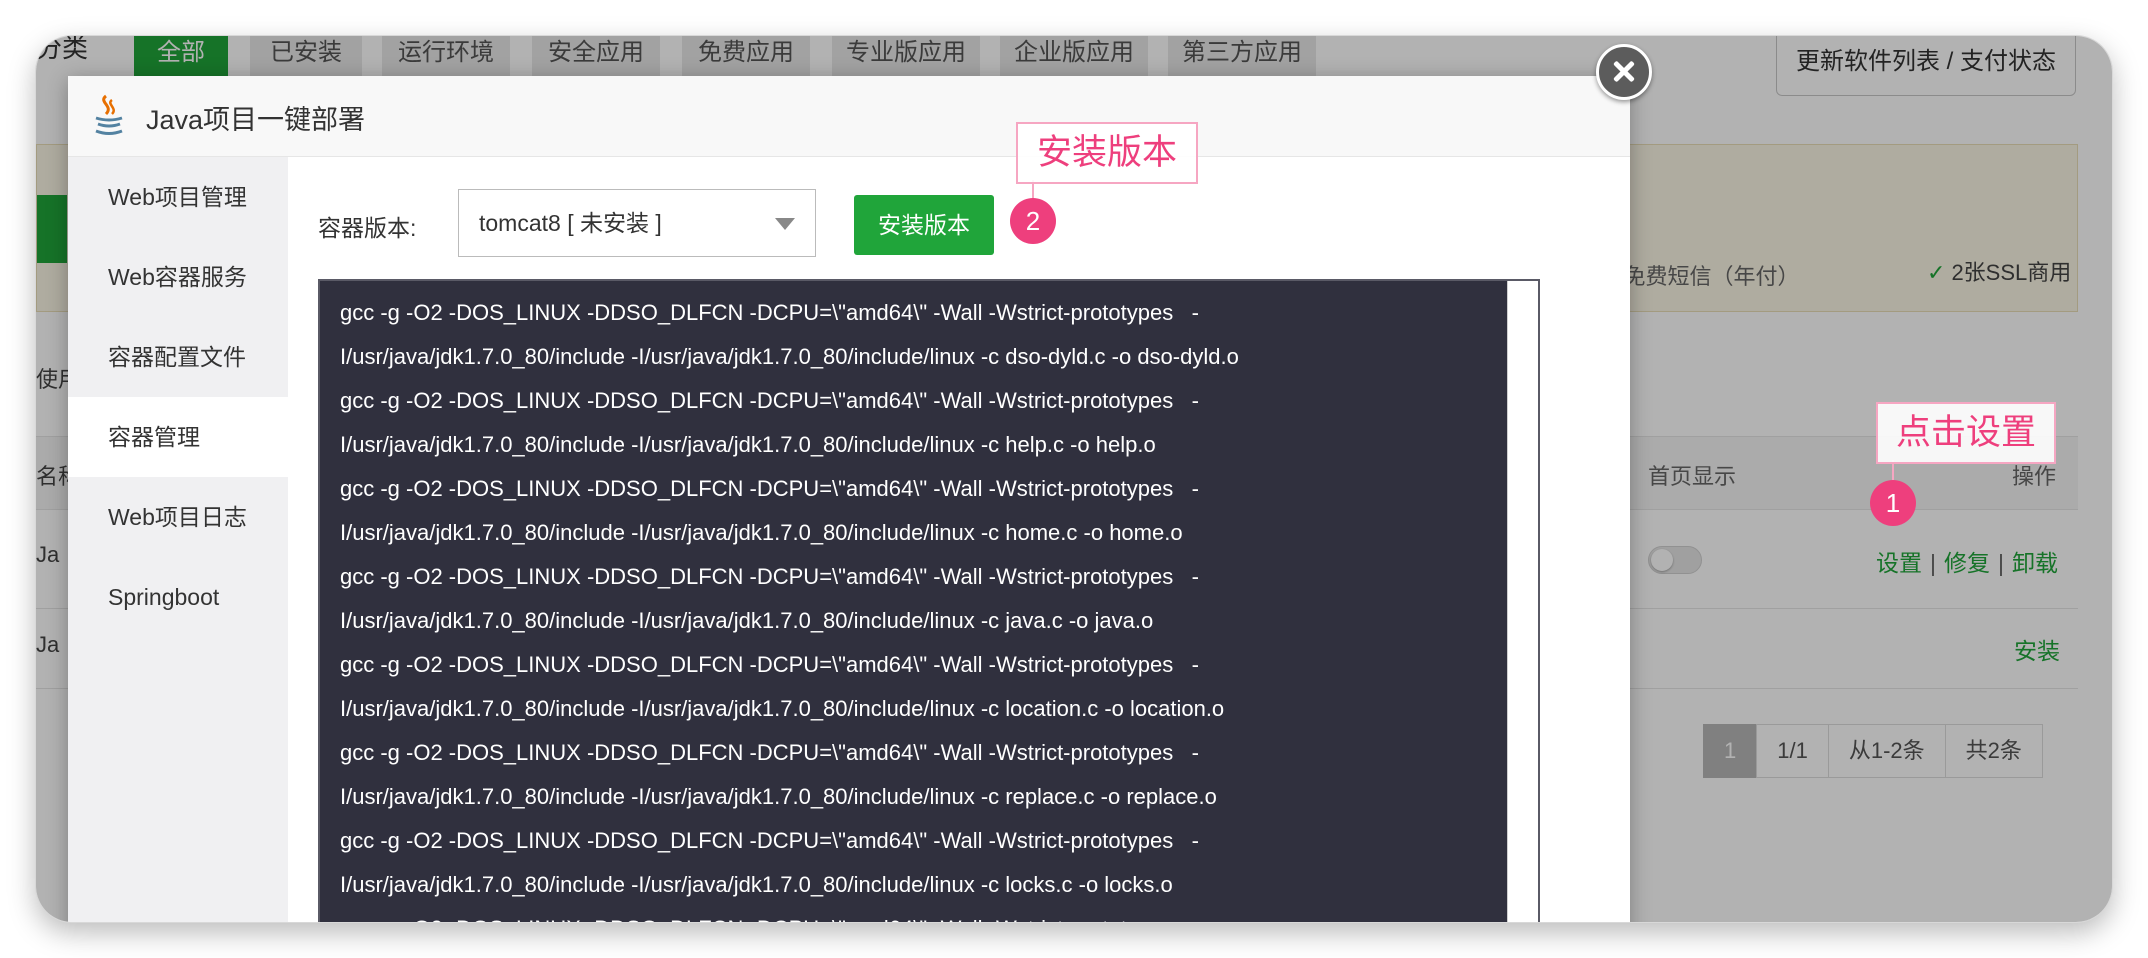 The image size is (2148, 958). Describe the element at coordinates (924, 225) in the screenshot. I see `install-version-button: 安装版本` at that location.